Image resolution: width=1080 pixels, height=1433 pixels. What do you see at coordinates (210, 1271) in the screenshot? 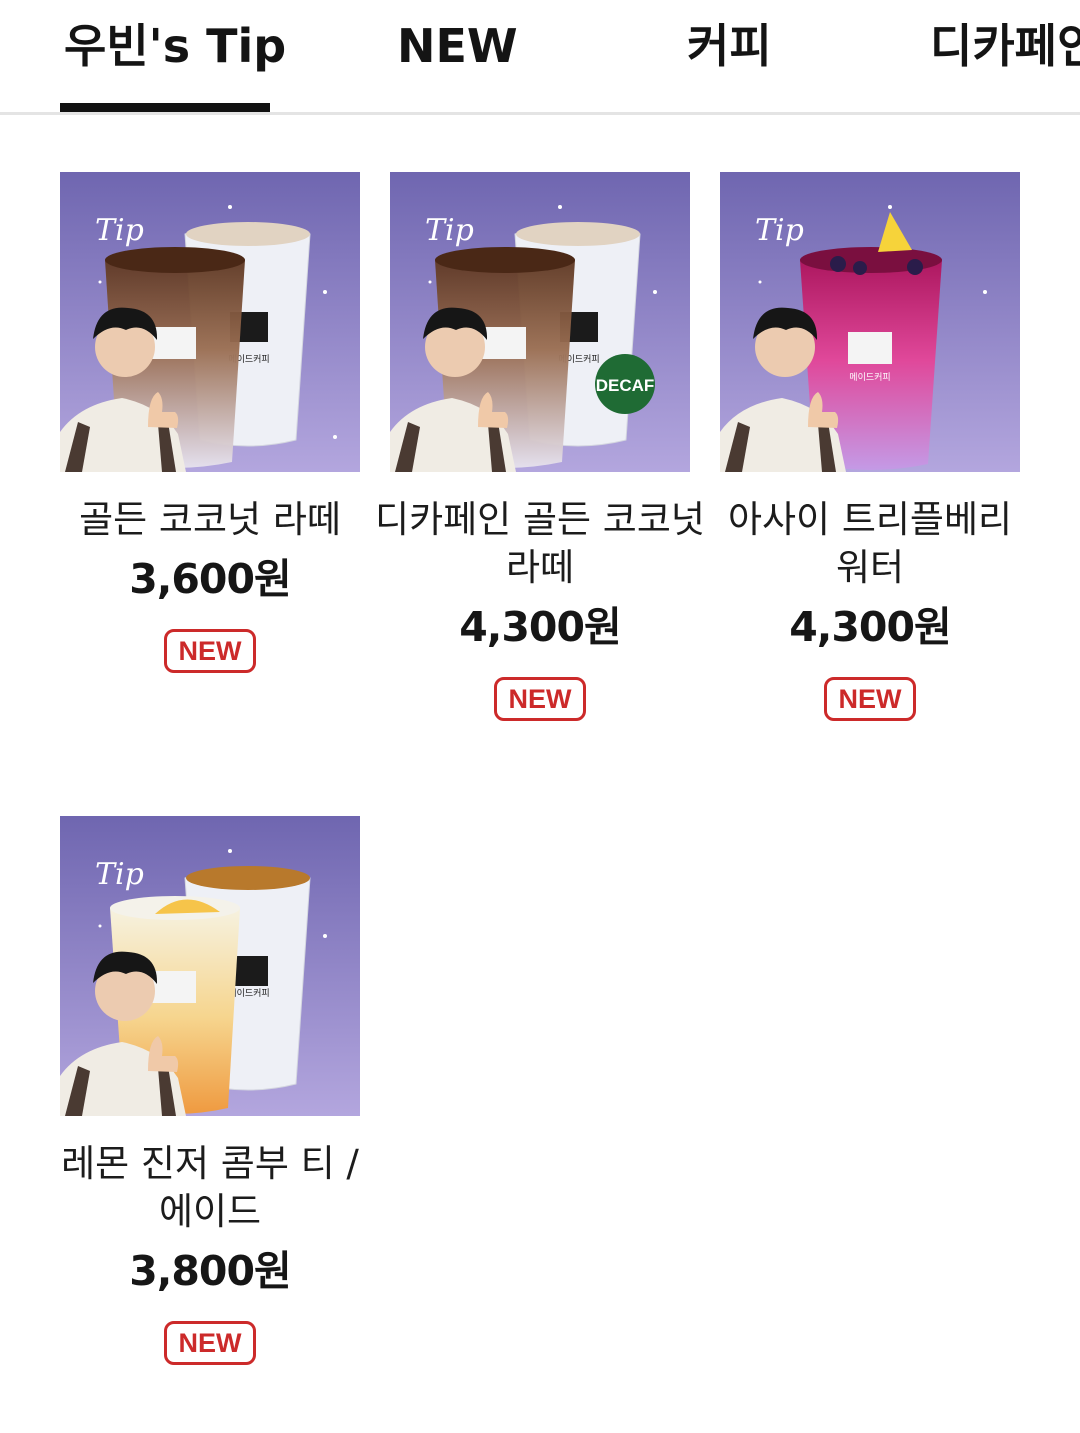
I see `product-price: 3,800원` at bounding box center [210, 1271].